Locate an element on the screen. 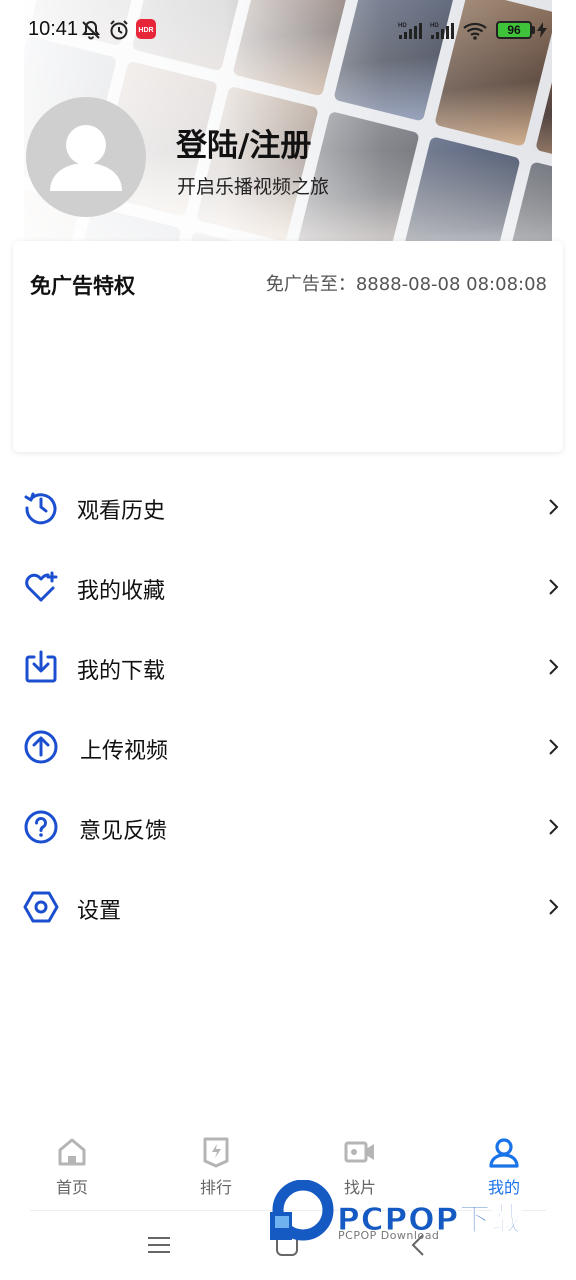 The height and width of the screenshot is (1280, 576). status-bar: 10:41 HDR HD HD 96 is located at coordinates (288, 30).